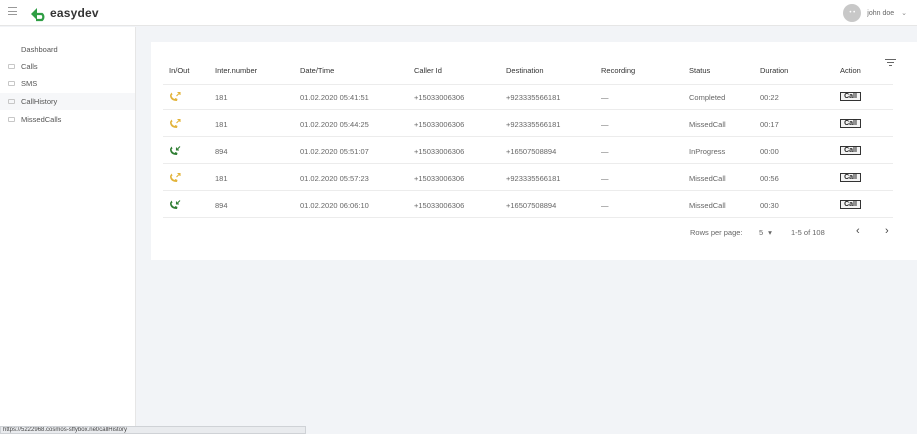 The height and width of the screenshot is (434, 917). I want to click on cell-datetime: 01.02.2020 05:57:23, so click(334, 178).